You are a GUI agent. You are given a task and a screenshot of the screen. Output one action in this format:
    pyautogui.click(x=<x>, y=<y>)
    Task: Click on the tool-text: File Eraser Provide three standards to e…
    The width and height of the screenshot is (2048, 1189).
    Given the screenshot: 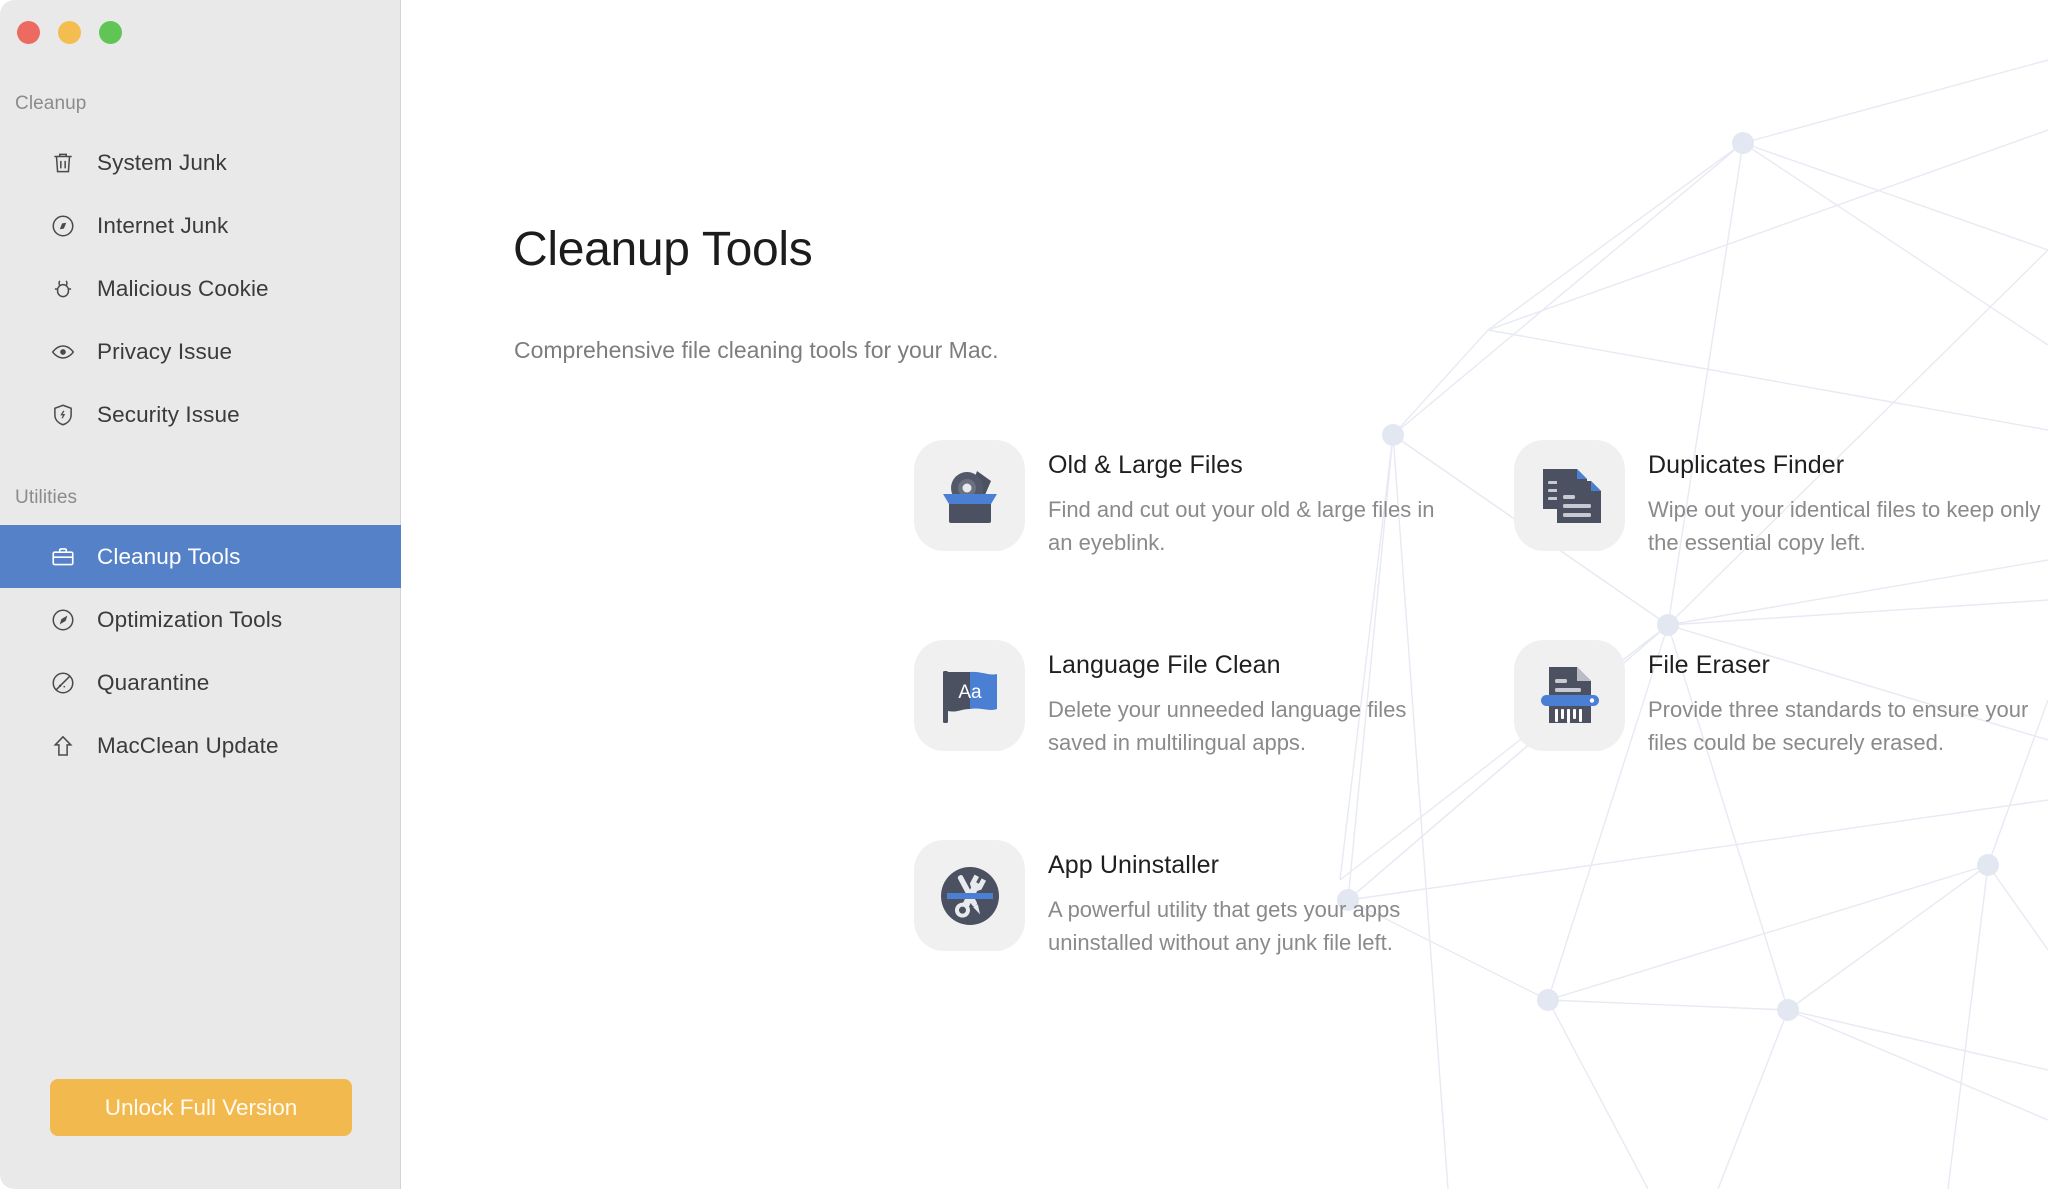 What is the action you would take?
    pyautogui.click(x=1845, y=699)
    